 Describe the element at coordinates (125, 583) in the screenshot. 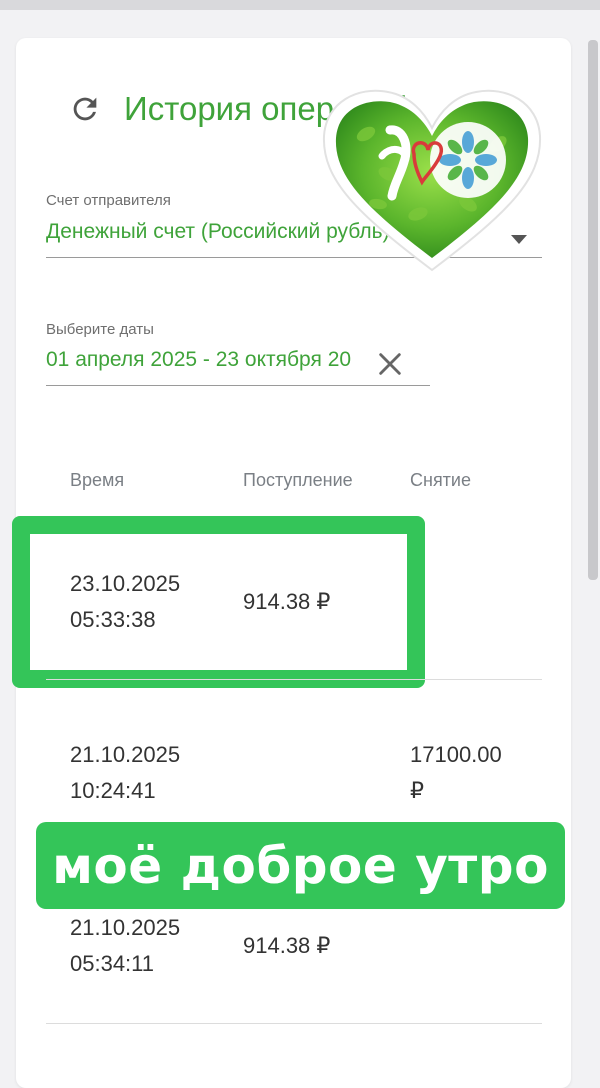

I see `row-1-date: 23.10.2025` at that location.